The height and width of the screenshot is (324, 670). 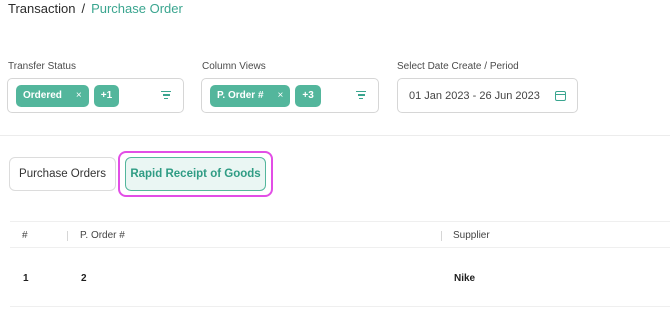 What do you see at coordinates (308, 95) in the screenshot?
I see `column-more-badge: +3` at bounding box center [308, 95].